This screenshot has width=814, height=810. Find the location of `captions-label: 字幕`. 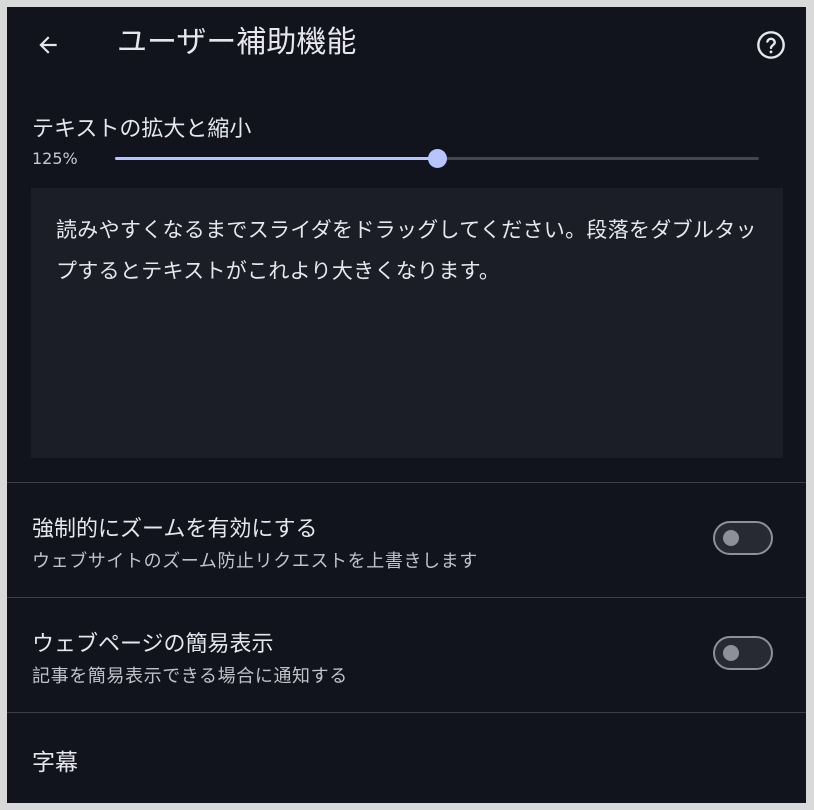

captions-label: 字幕 is located at coordinates (55, 763).